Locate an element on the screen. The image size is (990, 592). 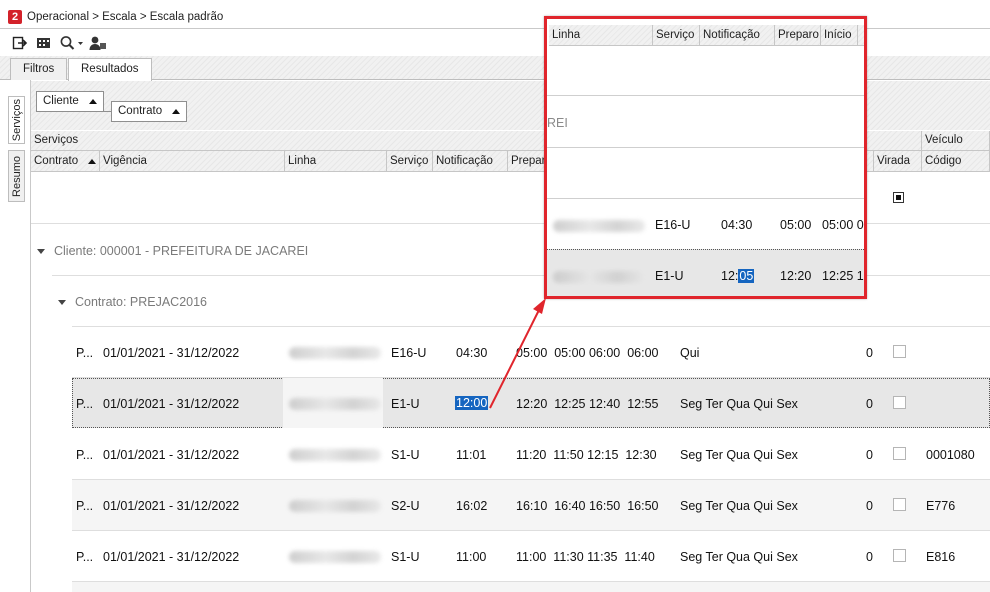
zoom-notificacao-prefix: 12: is located at coordinates (730, 276).